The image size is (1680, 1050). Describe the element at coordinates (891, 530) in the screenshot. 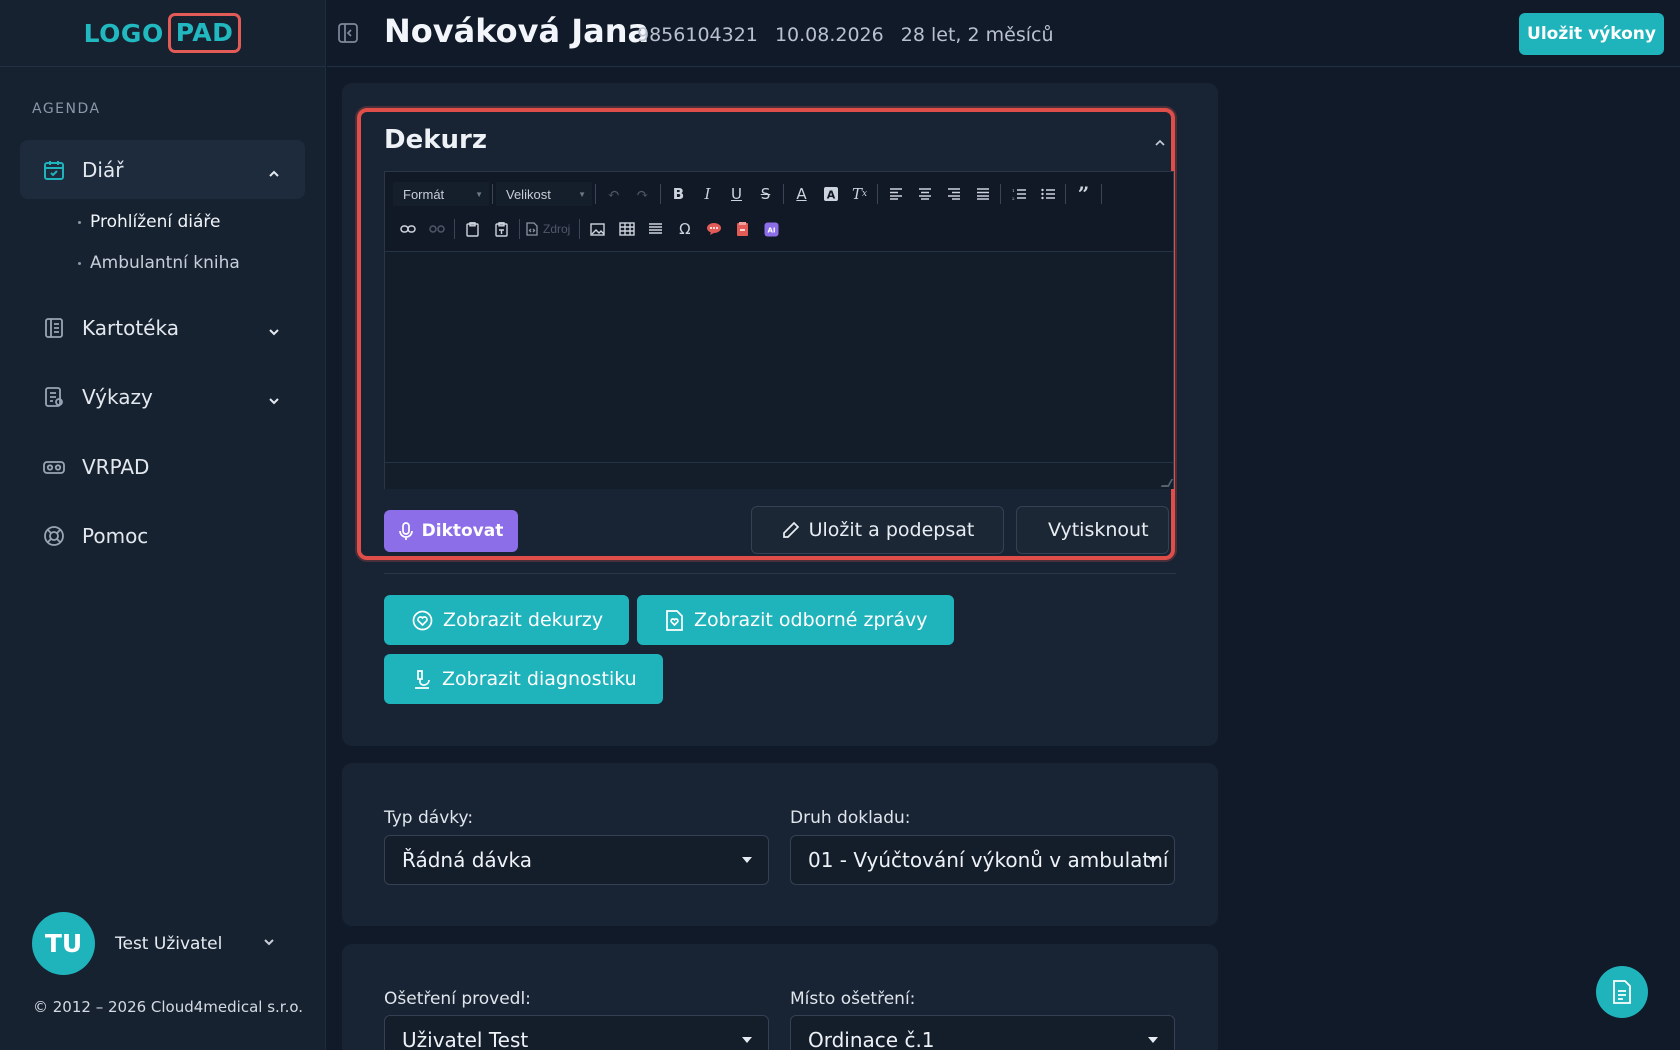

I see `save-and-sign-label: Uložit a podepsat` at that location.